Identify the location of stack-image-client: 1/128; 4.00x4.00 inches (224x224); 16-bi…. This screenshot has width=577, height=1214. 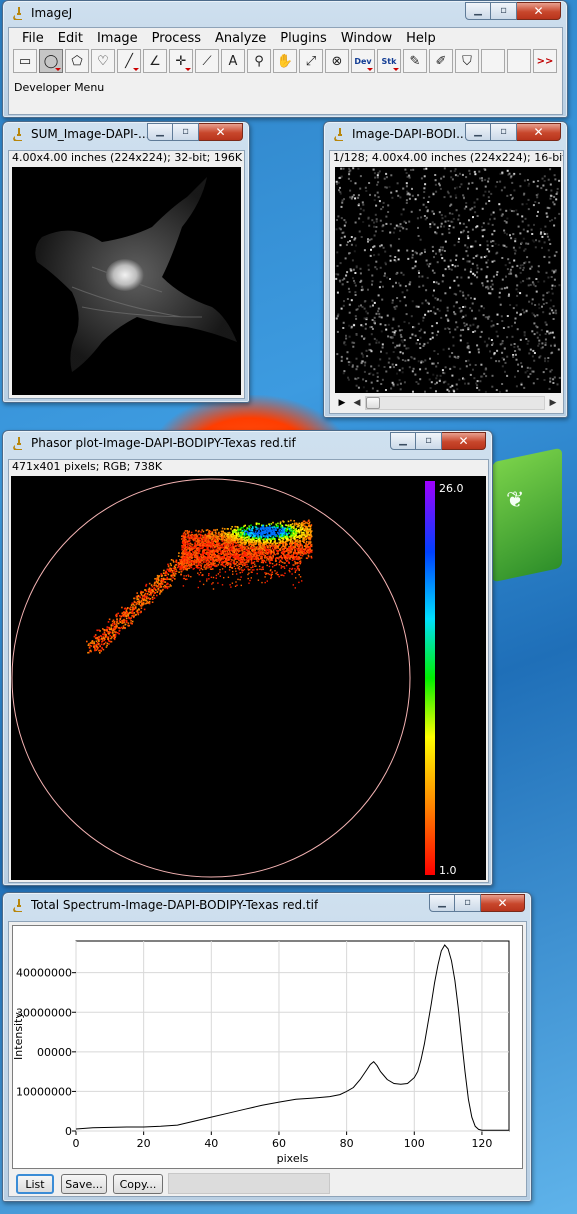
(446, 282).